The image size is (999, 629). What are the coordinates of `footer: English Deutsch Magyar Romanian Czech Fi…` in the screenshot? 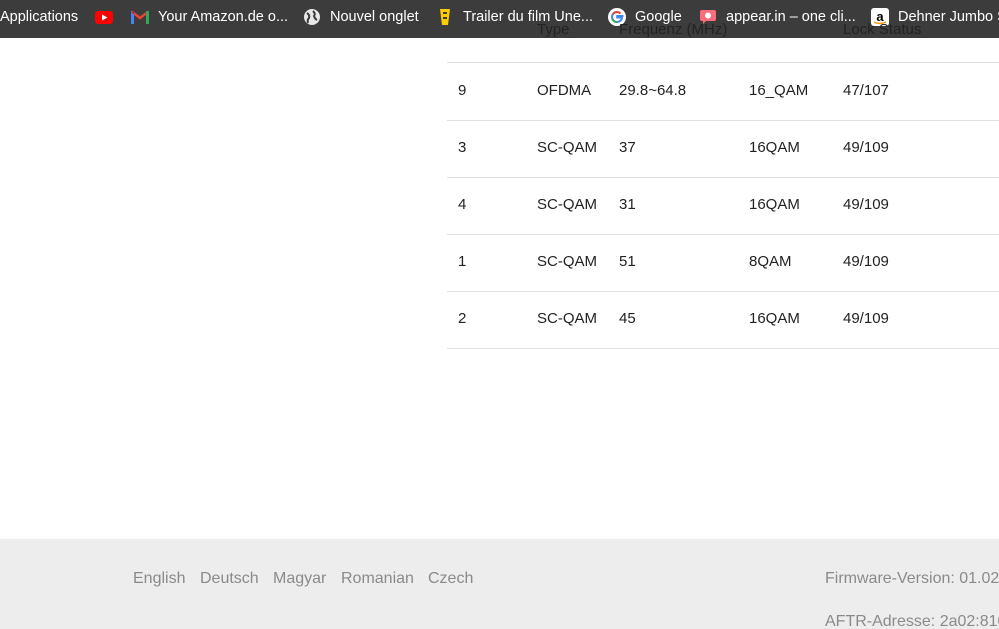 It's located at (499, 584).